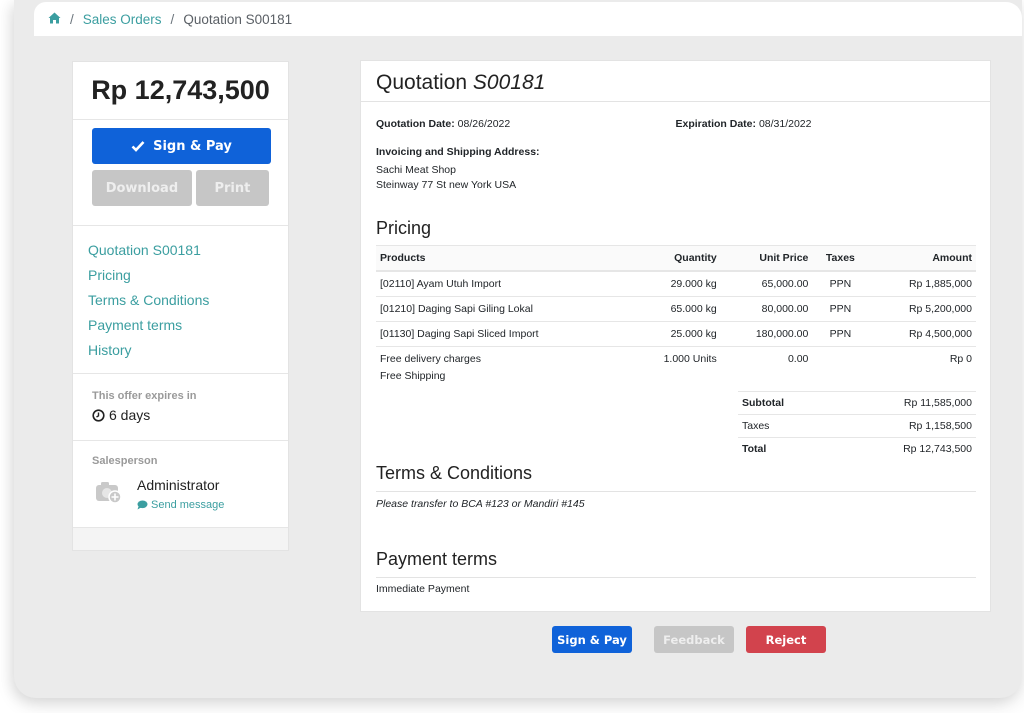  What do you see at coordinates (192, 146) in the screenshot?
I see `sidebar-sign-pay-label: Sign & Pay` at bounding box center [192, 146].